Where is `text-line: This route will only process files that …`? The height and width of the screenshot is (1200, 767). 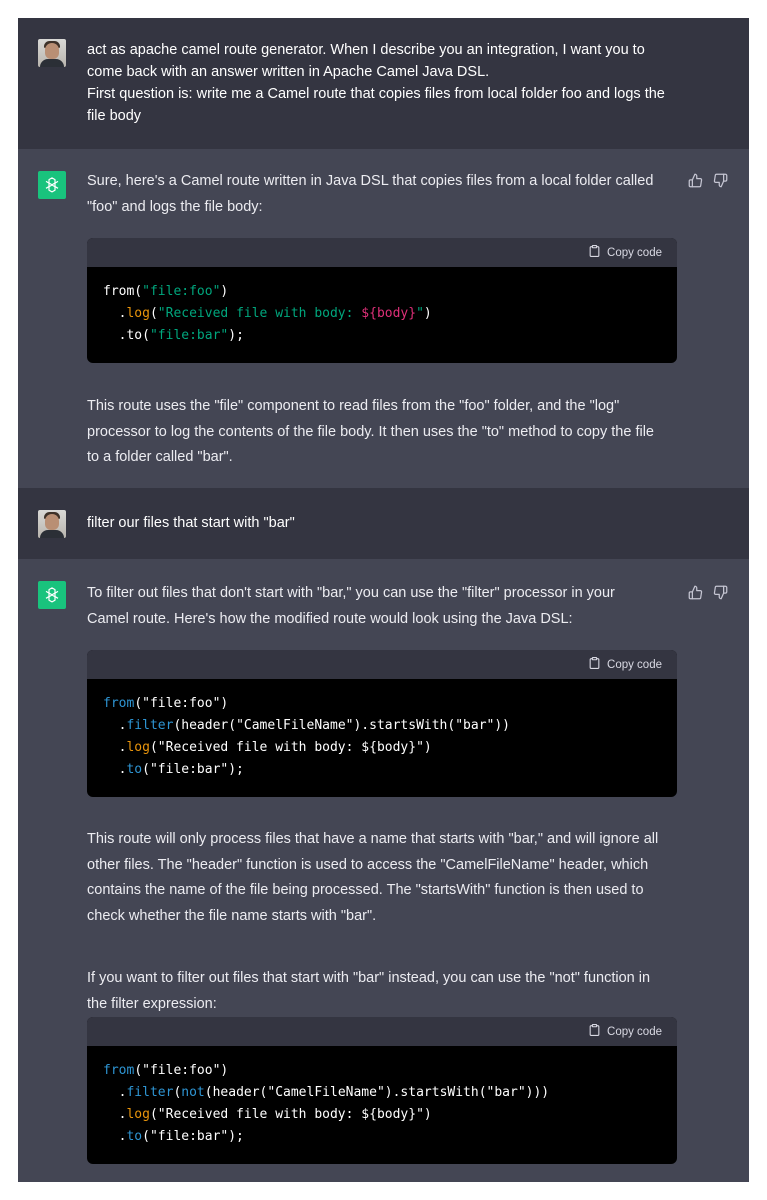 text-line: This route will only process files that … is located at coordinates (373, 839).